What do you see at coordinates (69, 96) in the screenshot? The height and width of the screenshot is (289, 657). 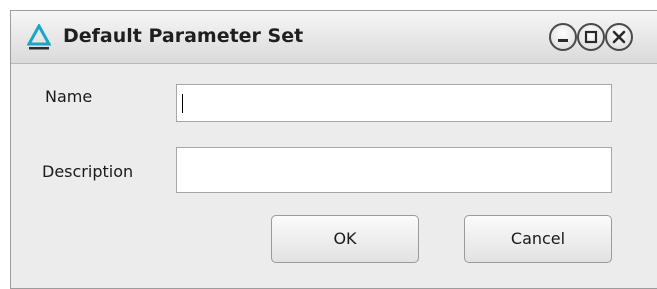 I see `name-label: Name` at bounding box center [69, 96].